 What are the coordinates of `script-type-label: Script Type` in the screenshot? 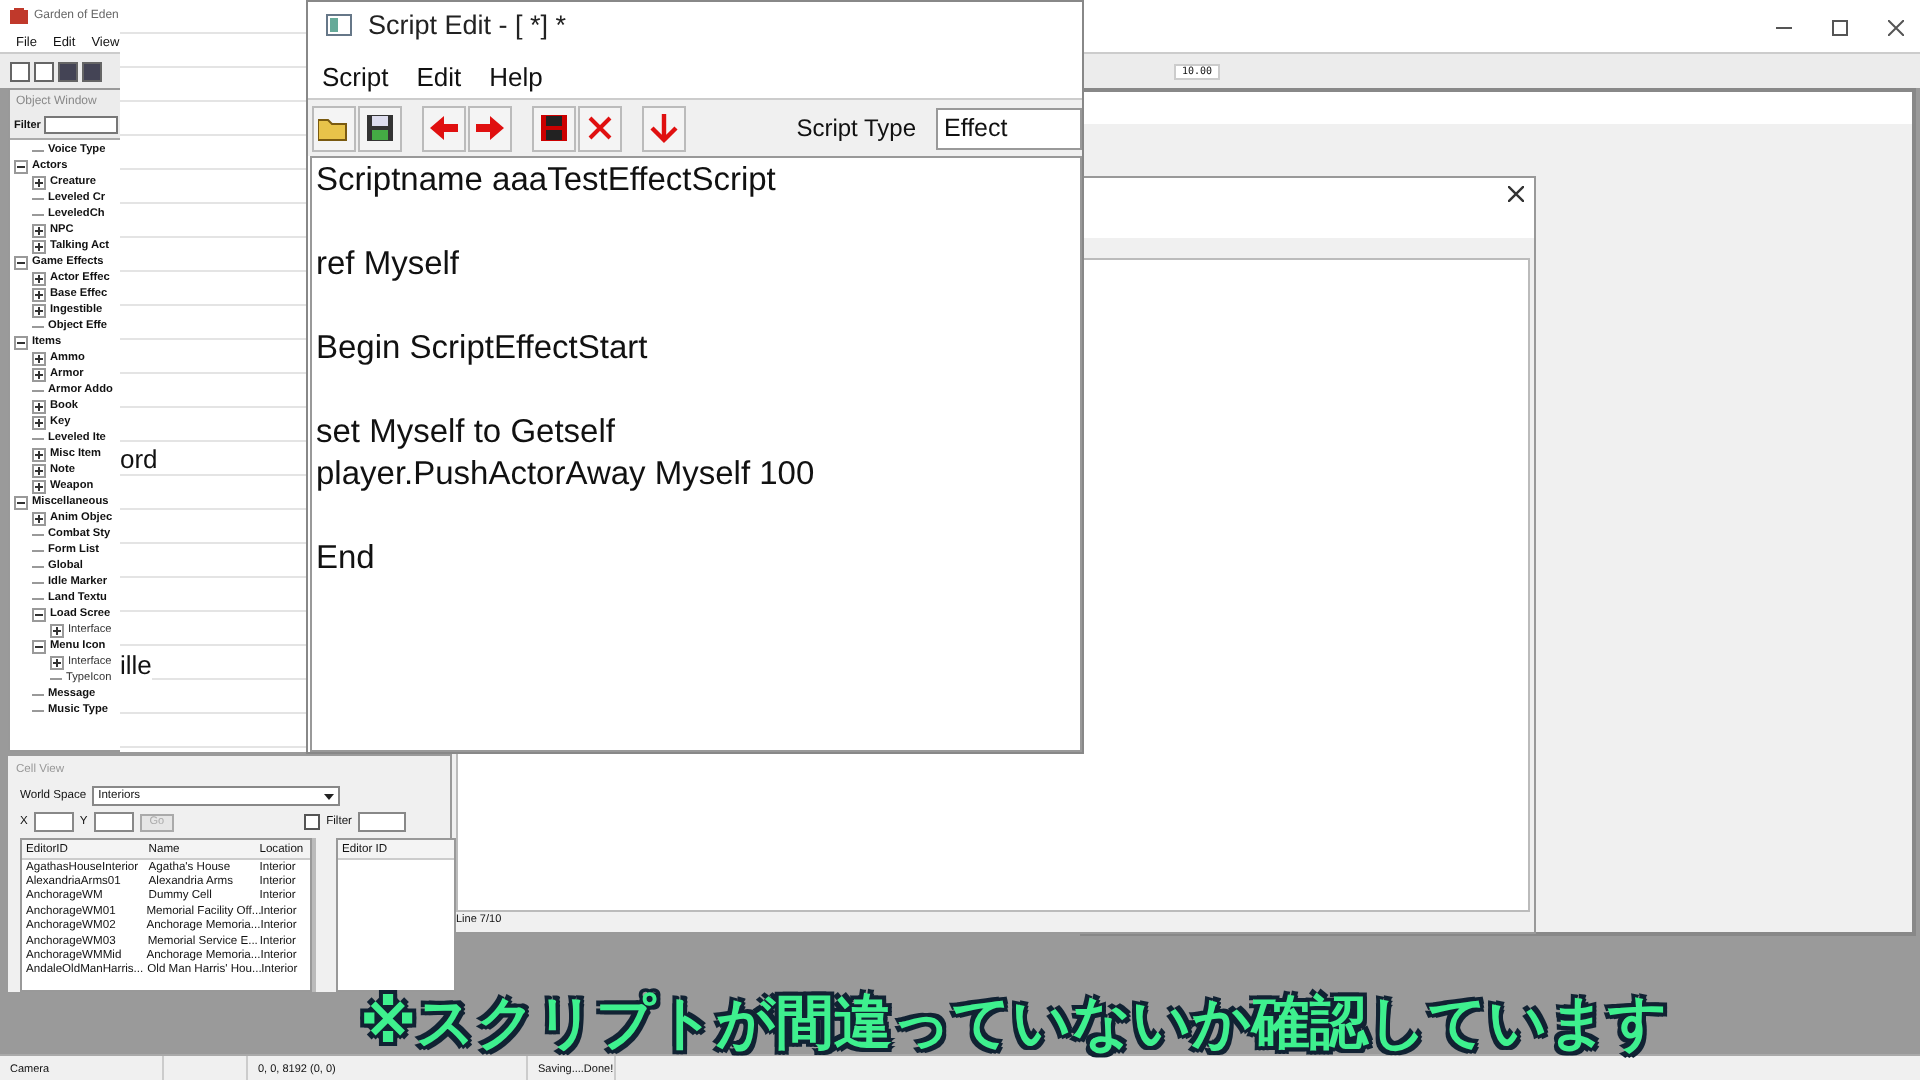 It's located at (856, 128).